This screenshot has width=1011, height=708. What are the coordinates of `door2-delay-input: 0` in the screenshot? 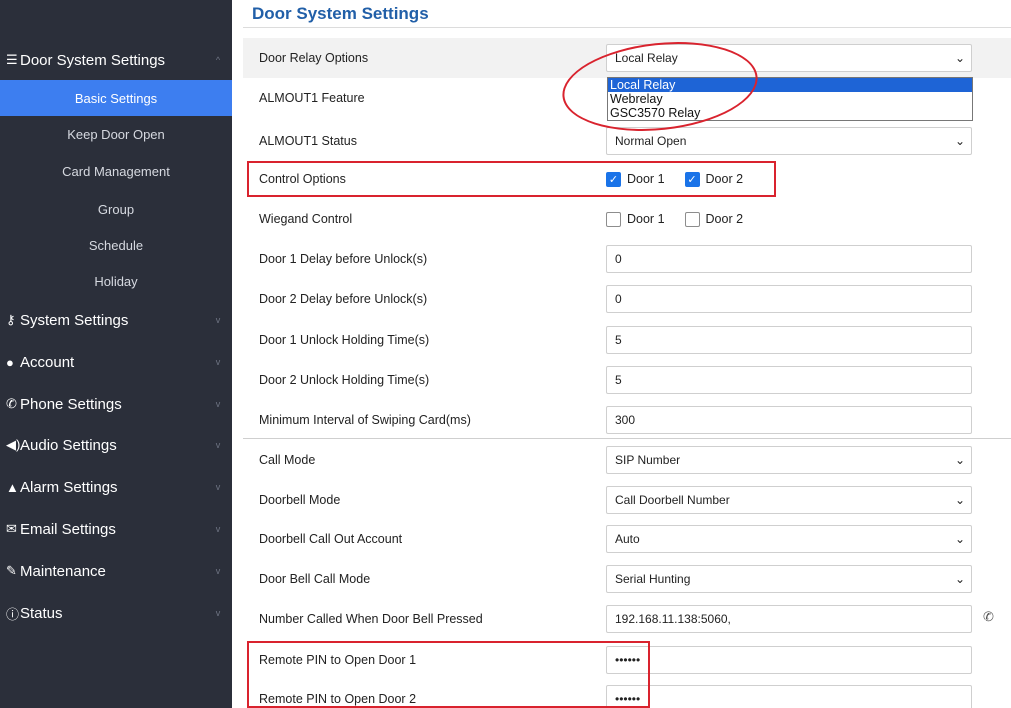 It's located at (789, 299).